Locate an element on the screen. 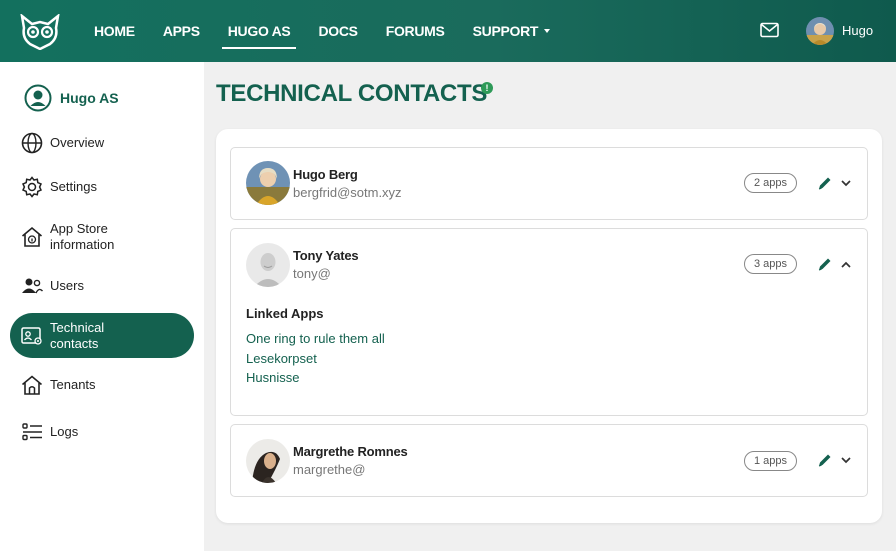 This screenshot has width=896, height=551. nav-docs-label: DOCS is located at coordinates (338, 31).